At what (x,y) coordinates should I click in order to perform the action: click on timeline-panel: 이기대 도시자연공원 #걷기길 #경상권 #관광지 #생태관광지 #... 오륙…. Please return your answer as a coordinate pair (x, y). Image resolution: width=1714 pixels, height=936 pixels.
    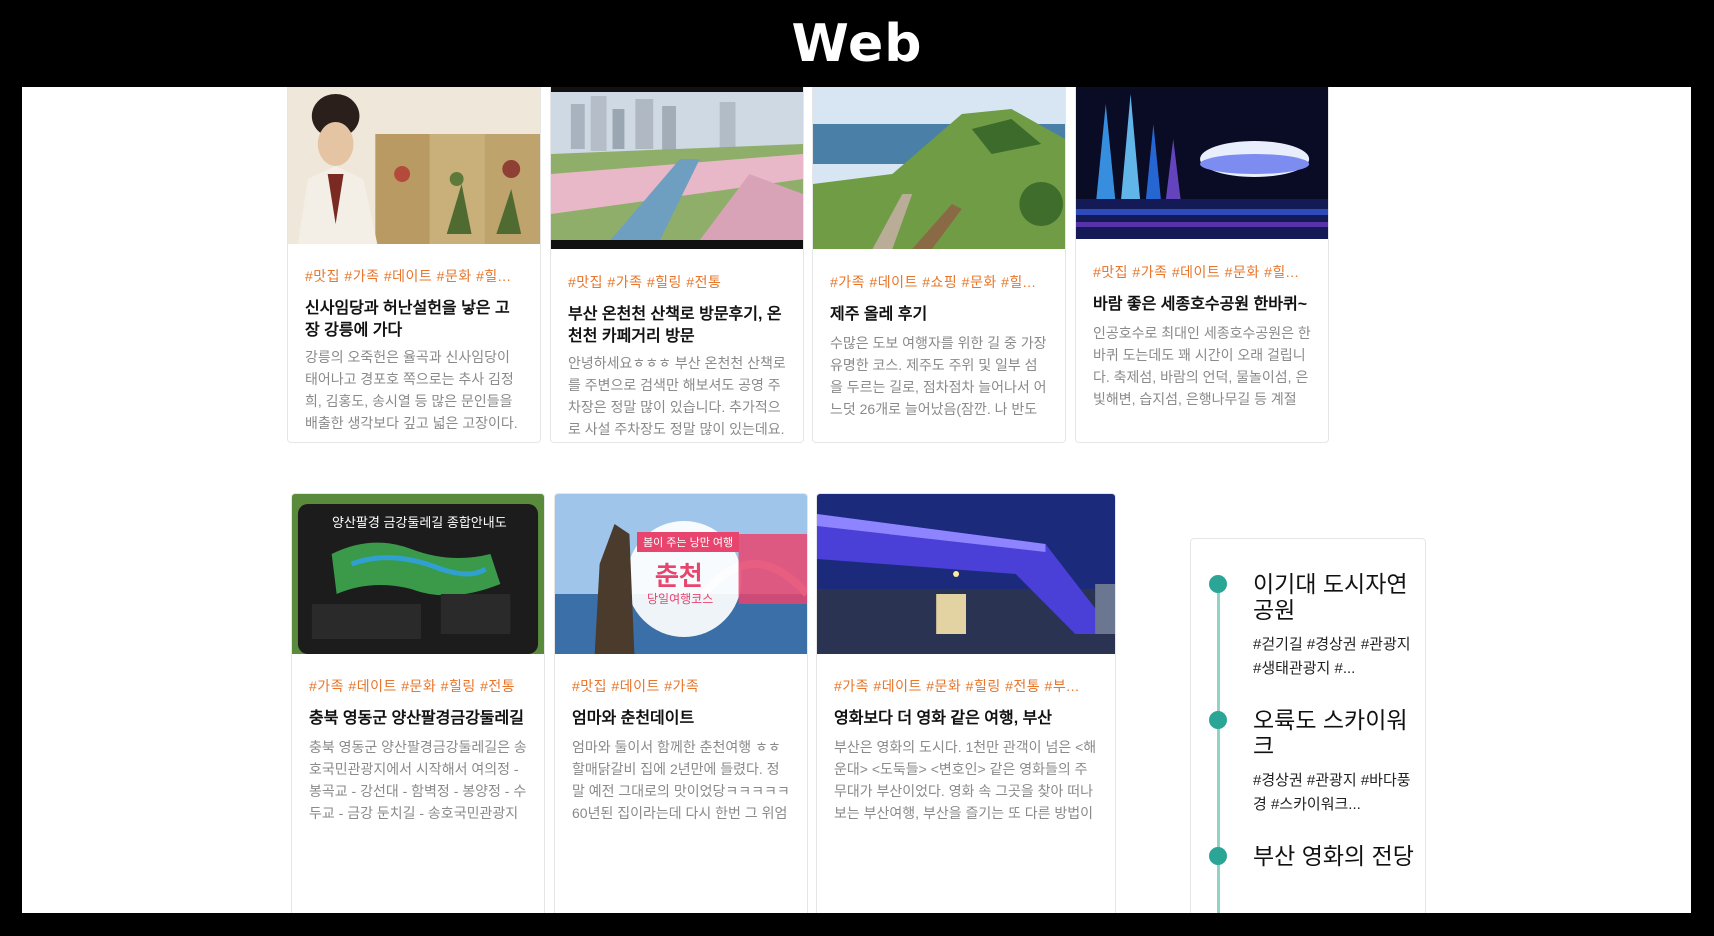
    Looking at the image, I should click on (1308, 725).